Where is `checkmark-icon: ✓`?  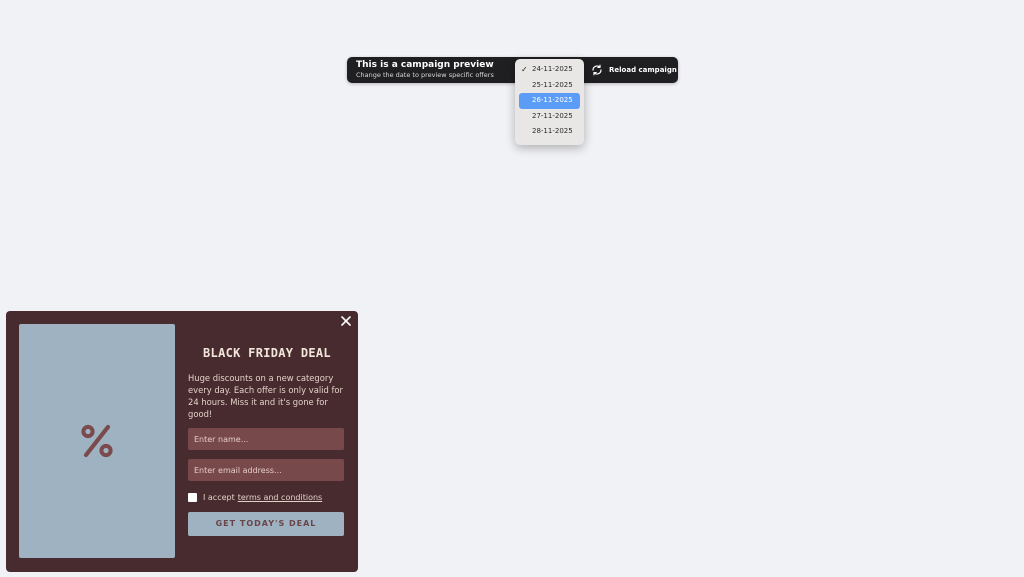 checkmark-icon: ✓ is located at coordinates (524, 69).